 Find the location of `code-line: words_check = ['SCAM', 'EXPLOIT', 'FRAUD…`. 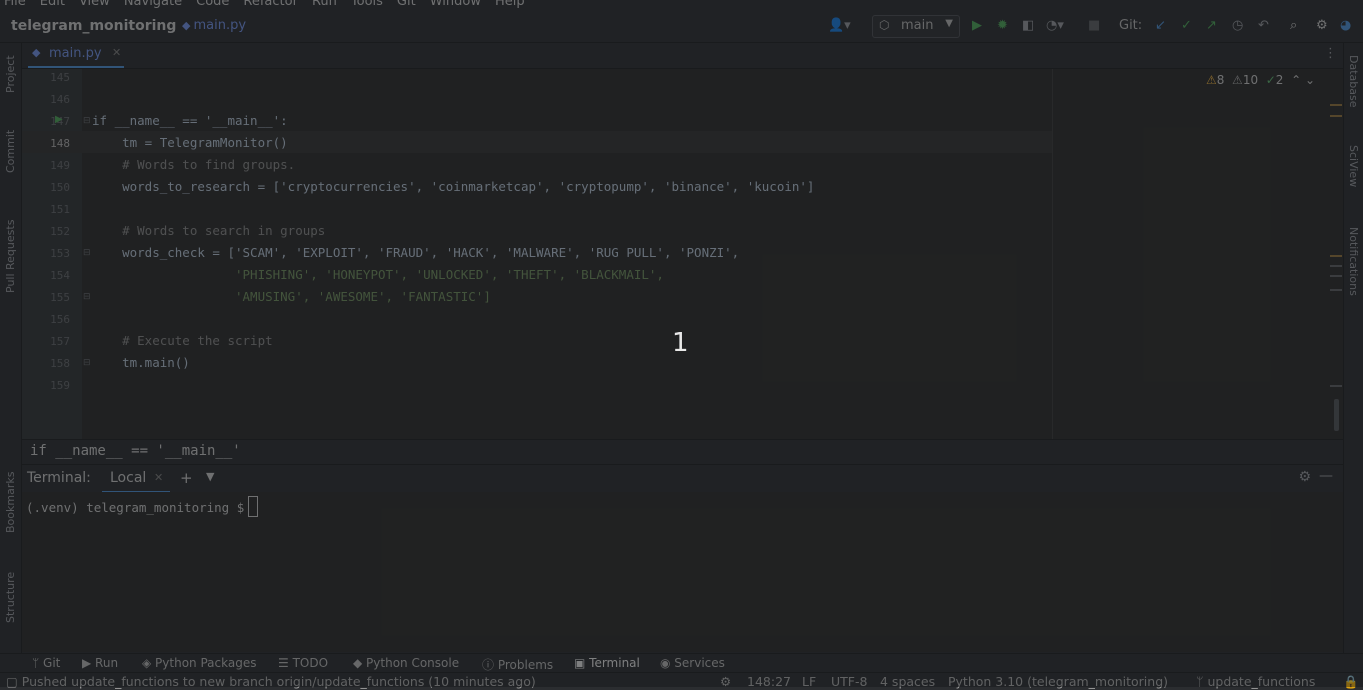

code-line: words_check = ['SCAM', 'EXPLOIT', 'FRAUD… is located at coordinates (415, 252).